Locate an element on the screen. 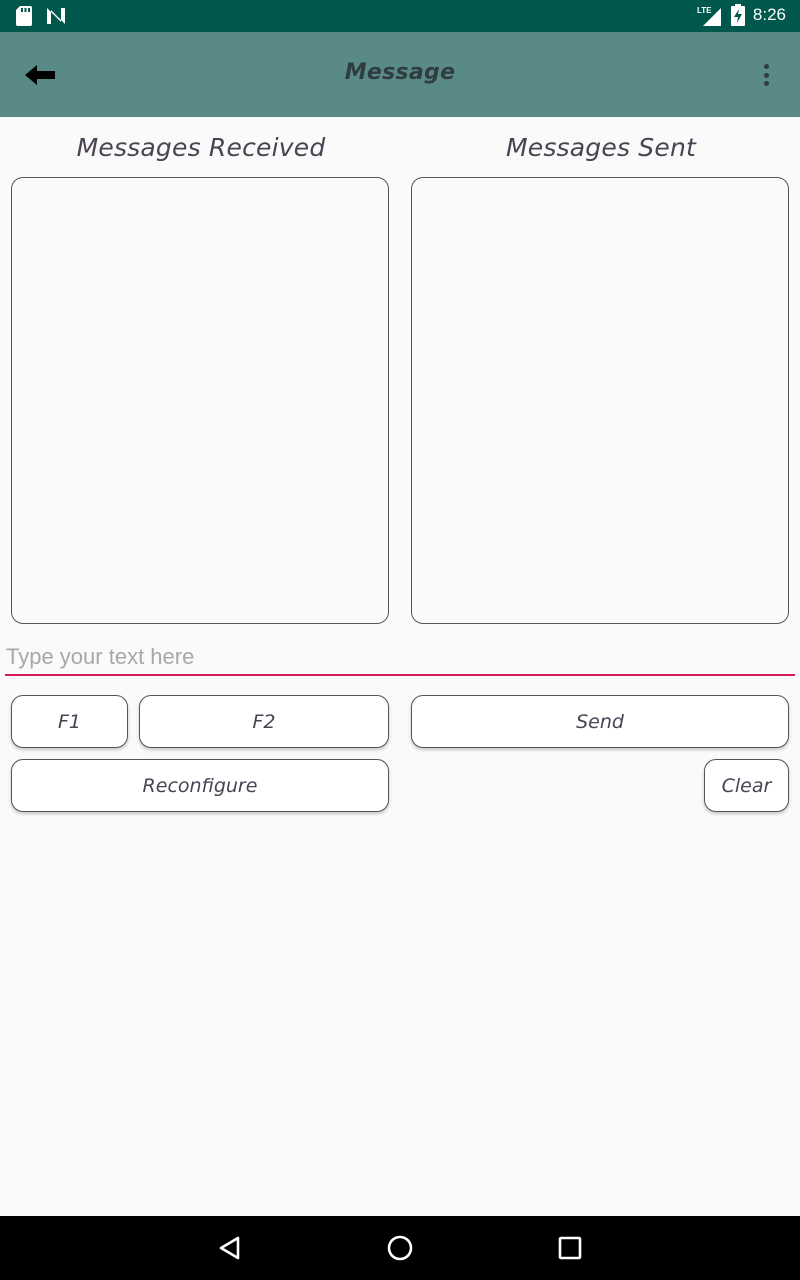 This screenshot has width=800, height=1280. nav-home-icon is located at coordinates (400, 1248).